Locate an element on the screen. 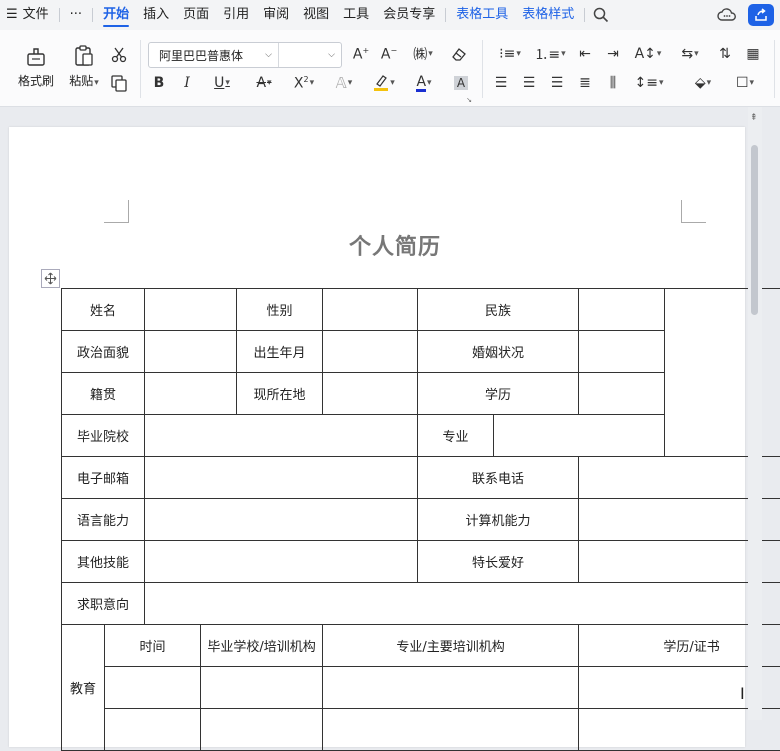 The width and height of the screenshot is (780, 751). value-gender is located at coordinates (370, 310).